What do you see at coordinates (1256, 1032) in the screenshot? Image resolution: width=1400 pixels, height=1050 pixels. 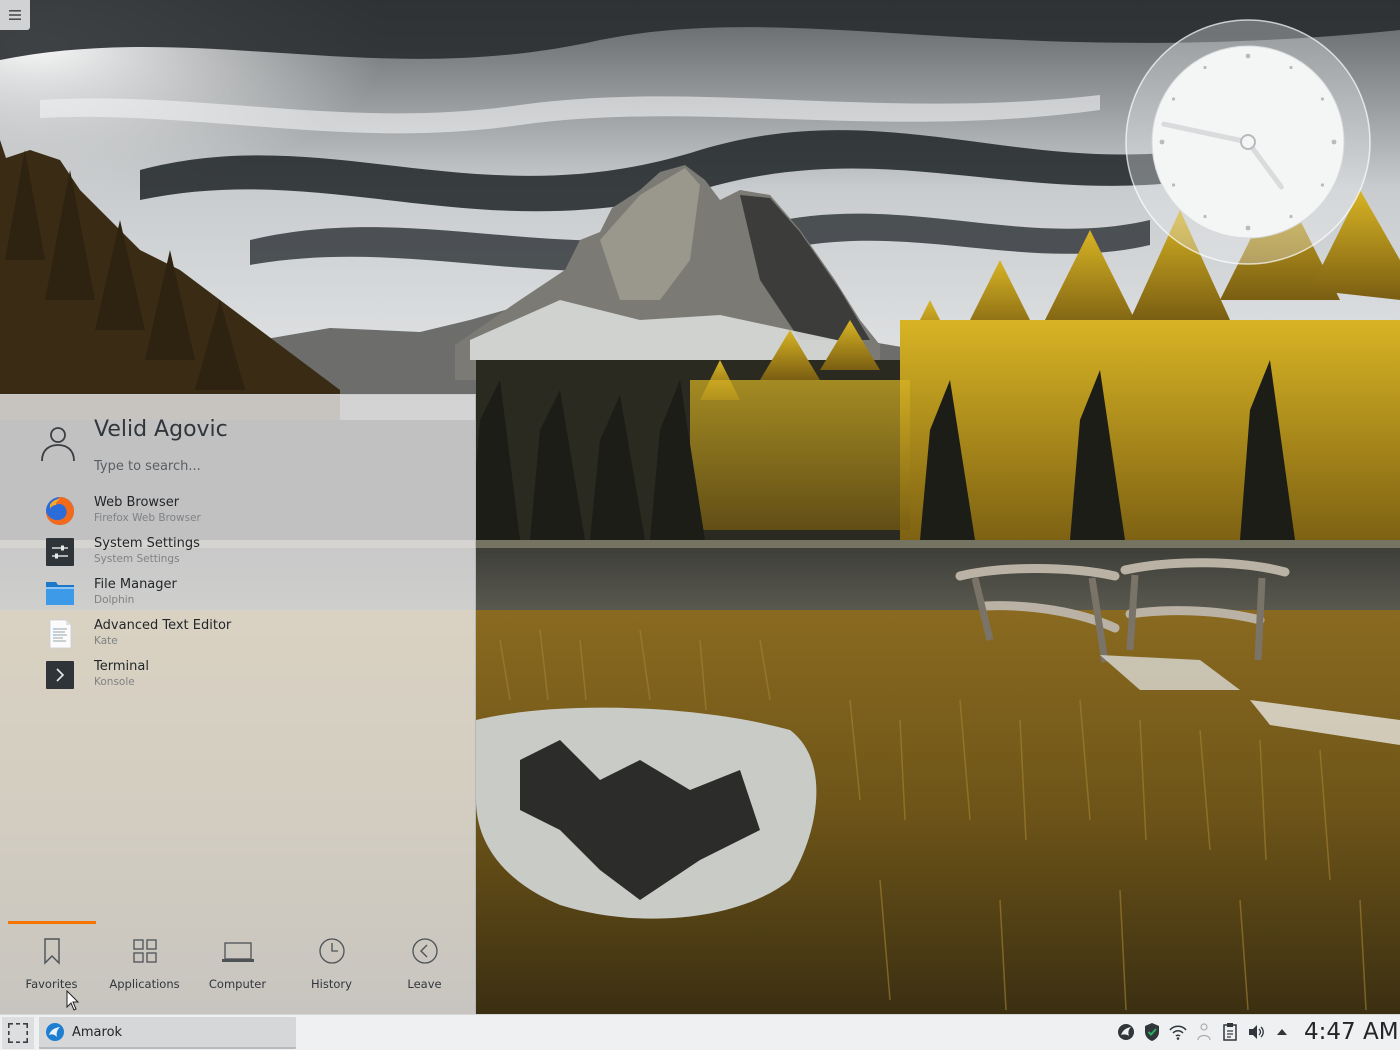 I see `volume-icon` at bounding box center [1256, 1032].